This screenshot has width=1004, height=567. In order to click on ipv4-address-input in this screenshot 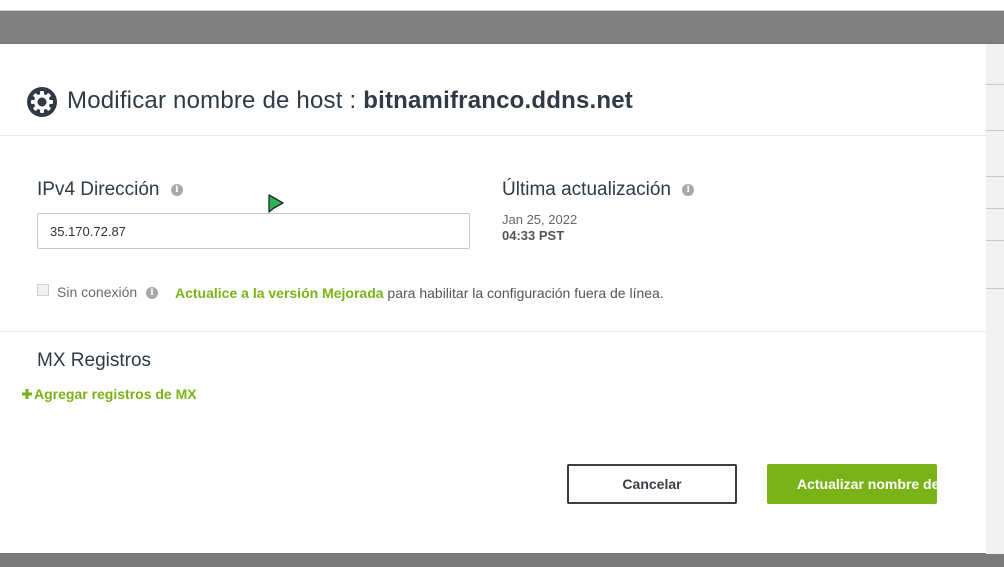, I will do `click(253, 231)`.